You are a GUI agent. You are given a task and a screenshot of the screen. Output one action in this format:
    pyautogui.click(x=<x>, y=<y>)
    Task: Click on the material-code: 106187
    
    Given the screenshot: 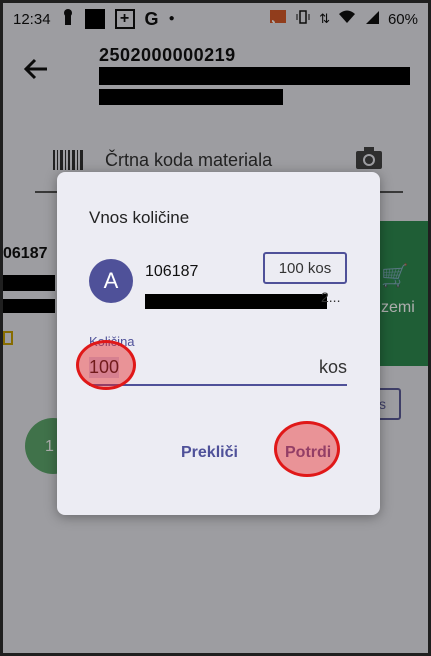 What is the action you would take?
    pyautogui.click(x=172, y=271)
    